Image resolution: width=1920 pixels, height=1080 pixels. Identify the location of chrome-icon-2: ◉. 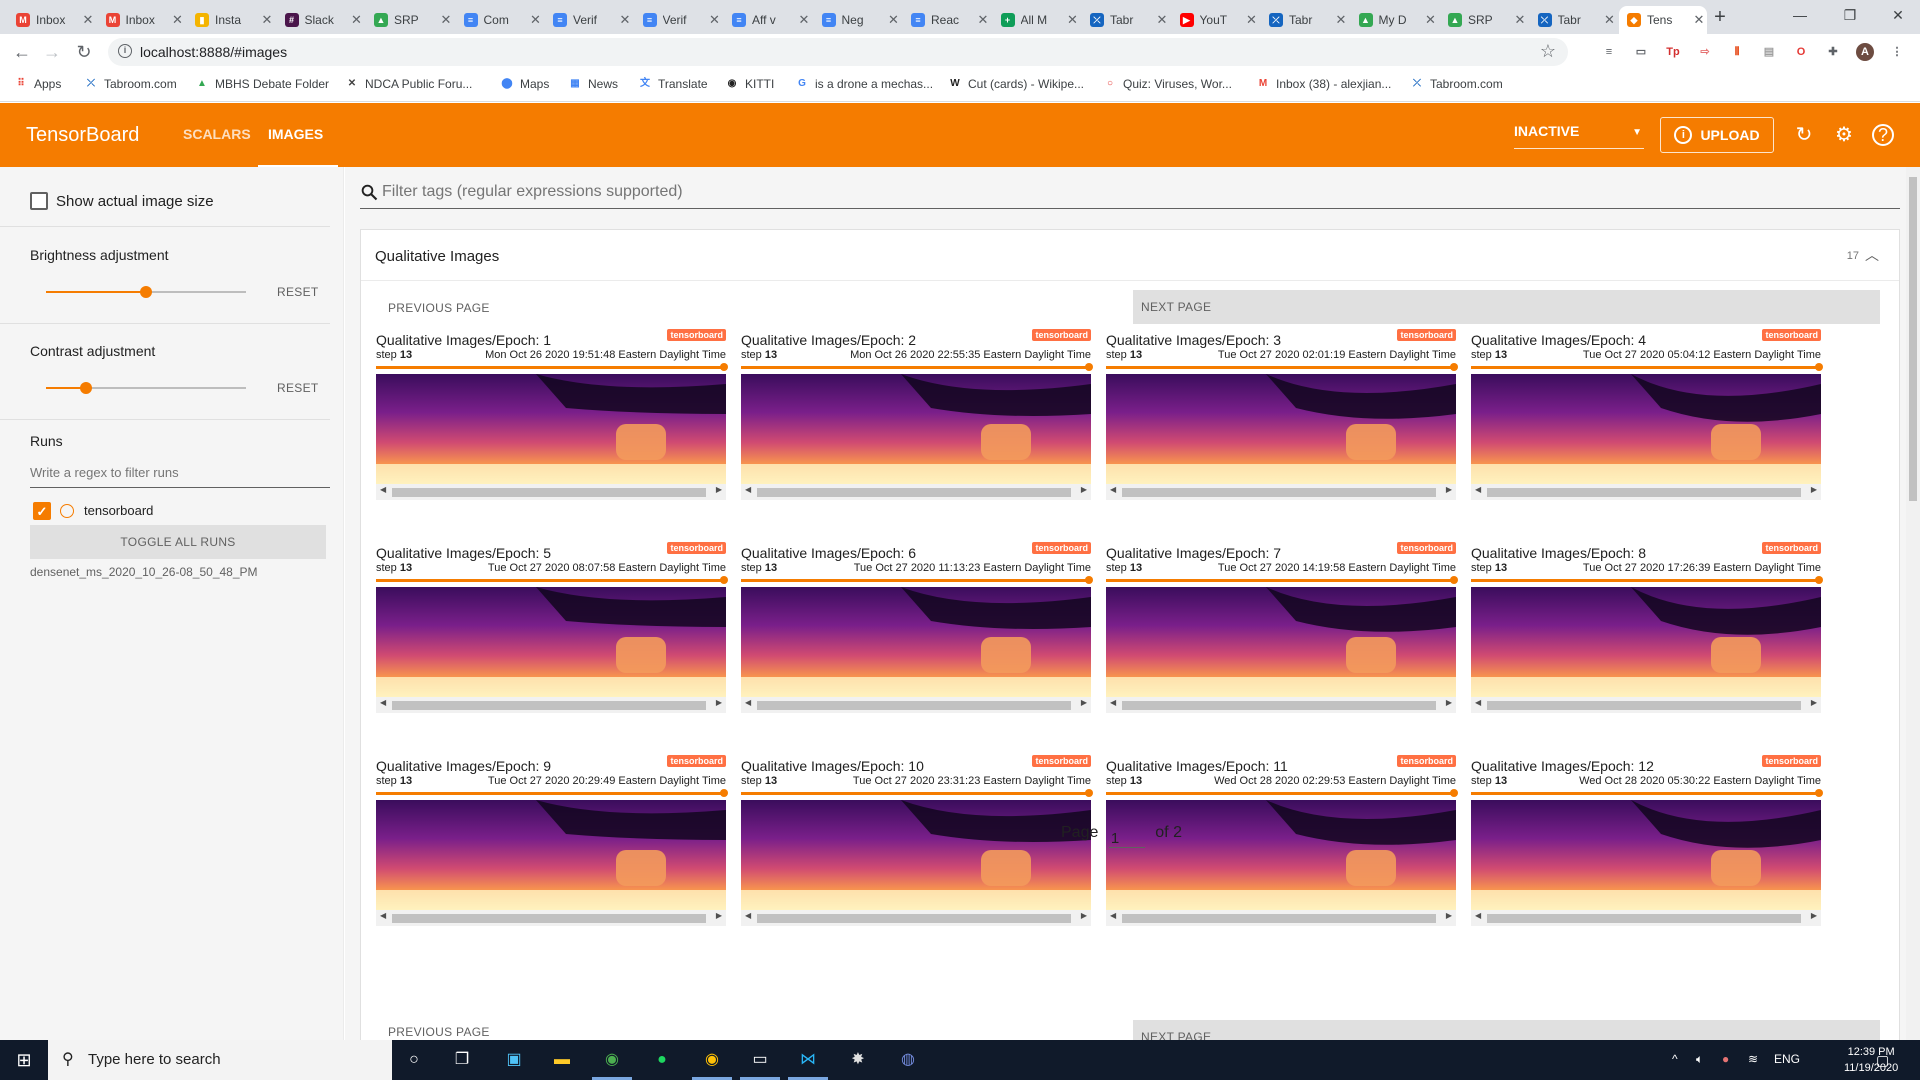
(712, 1060).